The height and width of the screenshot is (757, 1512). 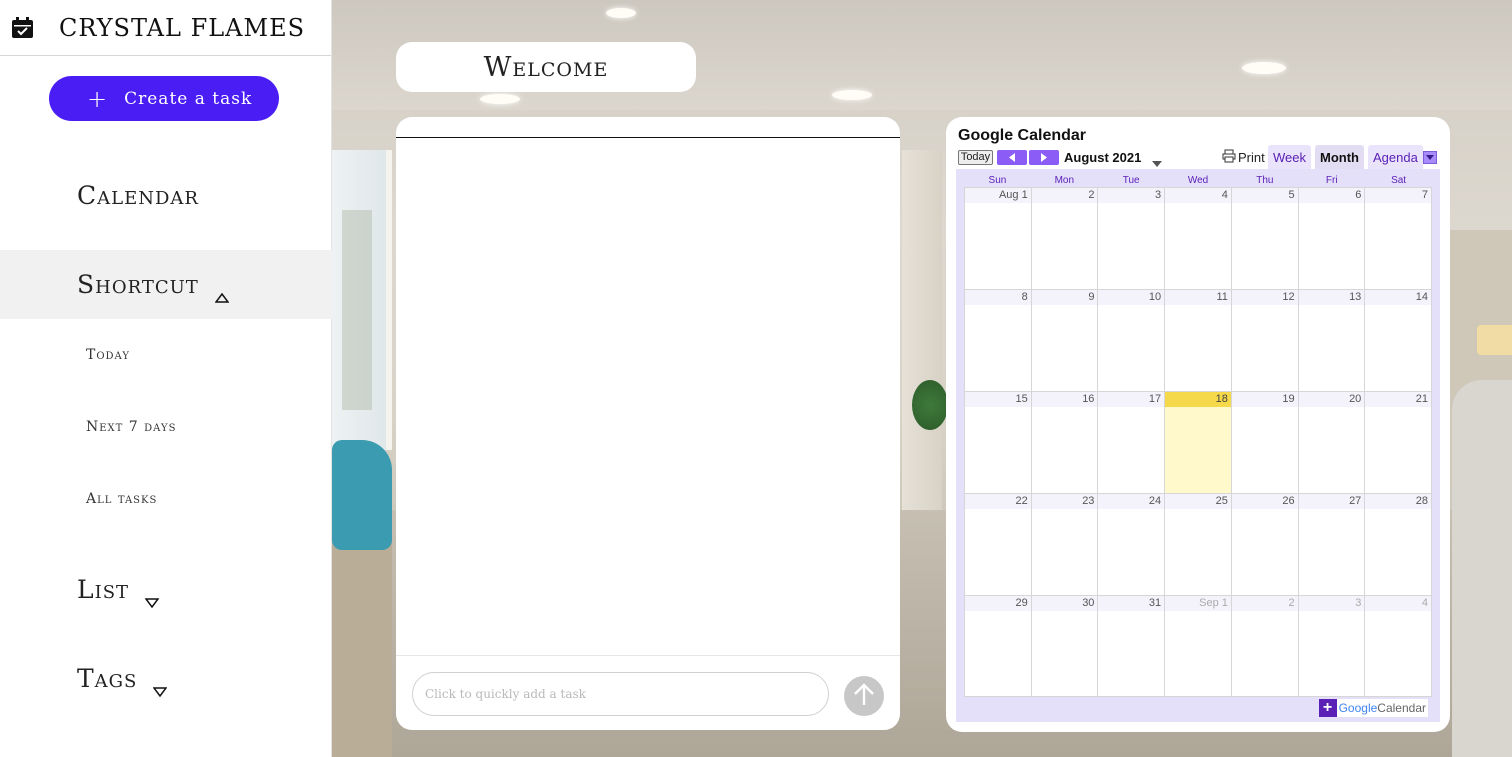 I want to click on day-number: 7, so click(x=1398, y=195).